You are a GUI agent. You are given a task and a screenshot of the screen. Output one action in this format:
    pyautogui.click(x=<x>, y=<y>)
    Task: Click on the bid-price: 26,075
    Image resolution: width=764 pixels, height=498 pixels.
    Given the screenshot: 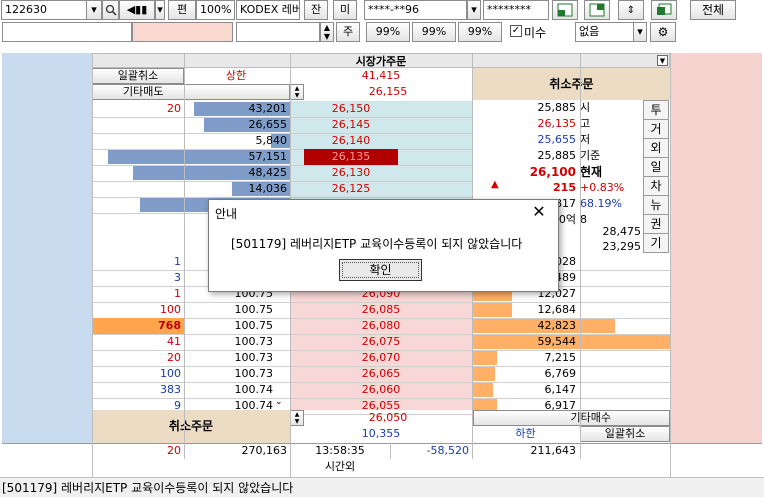 What is the action you would take?
    pyautogui.click(x=381, y=342)
    